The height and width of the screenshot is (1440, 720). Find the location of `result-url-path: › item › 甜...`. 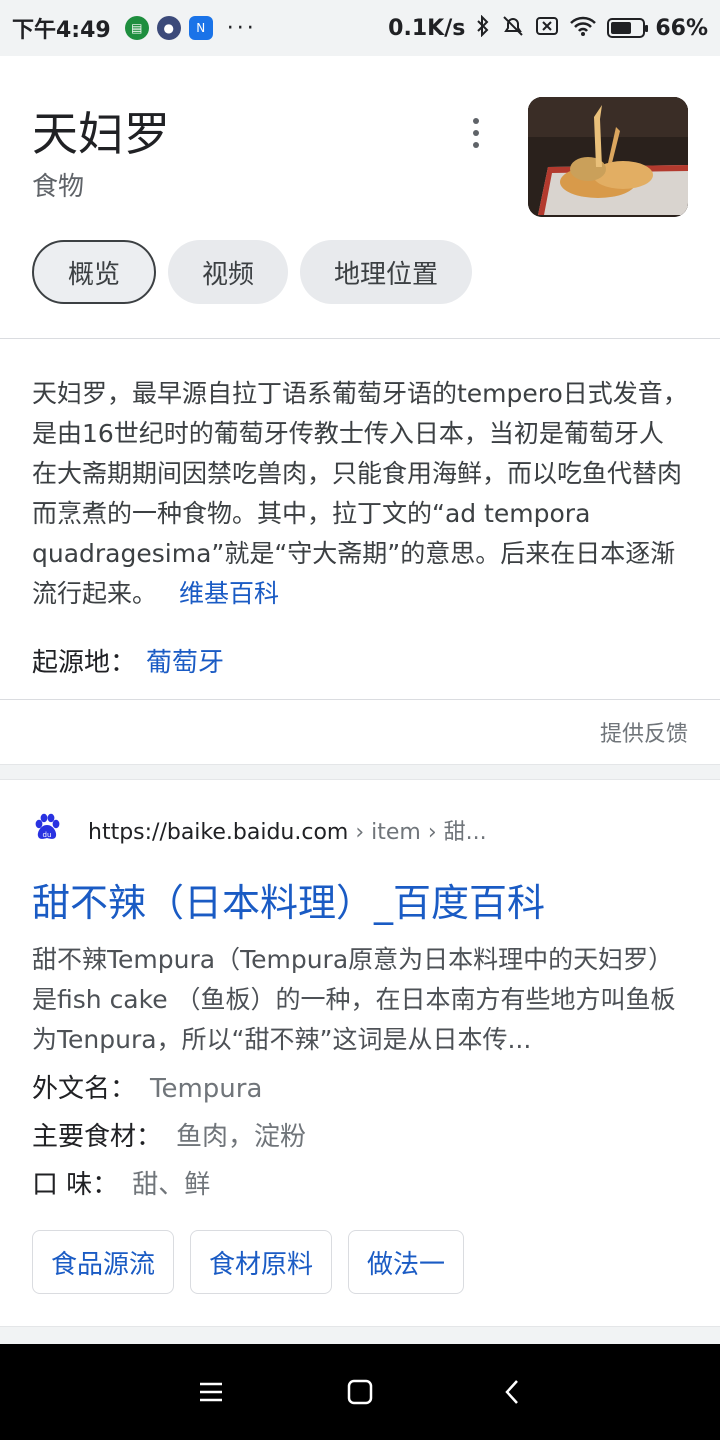

result-url-path: › item › 甜... is located at coordinates (417, 832).